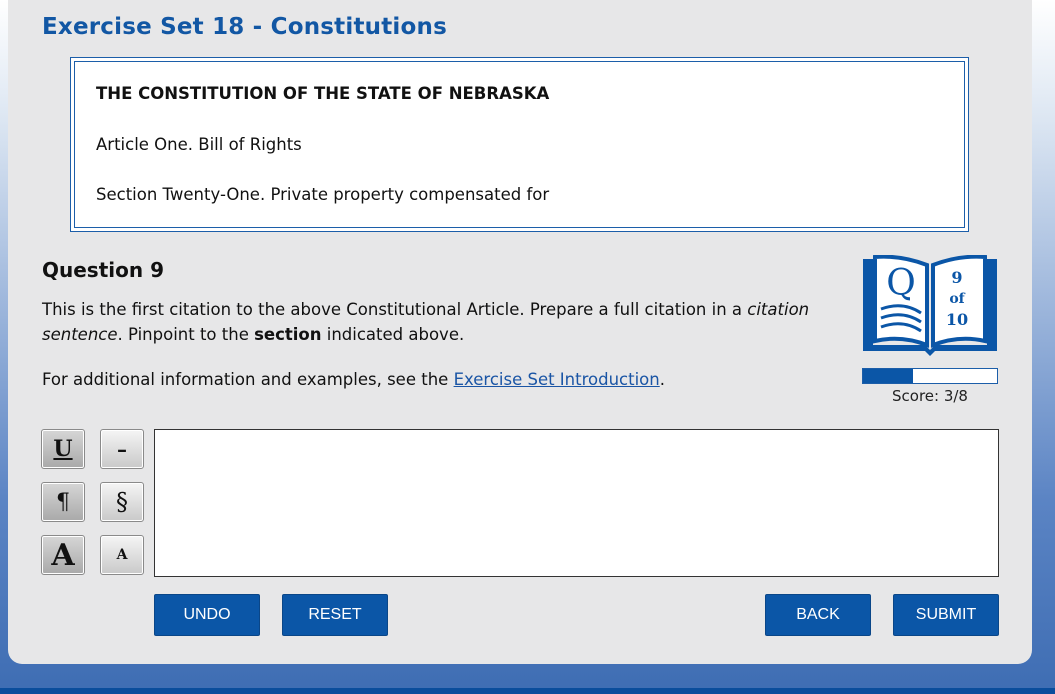 The image size is (1055, 694). What do you see at coordinates (103, 270) in the screenshot?
I see `question-title: Question 9` at bounding box center [103, 270].